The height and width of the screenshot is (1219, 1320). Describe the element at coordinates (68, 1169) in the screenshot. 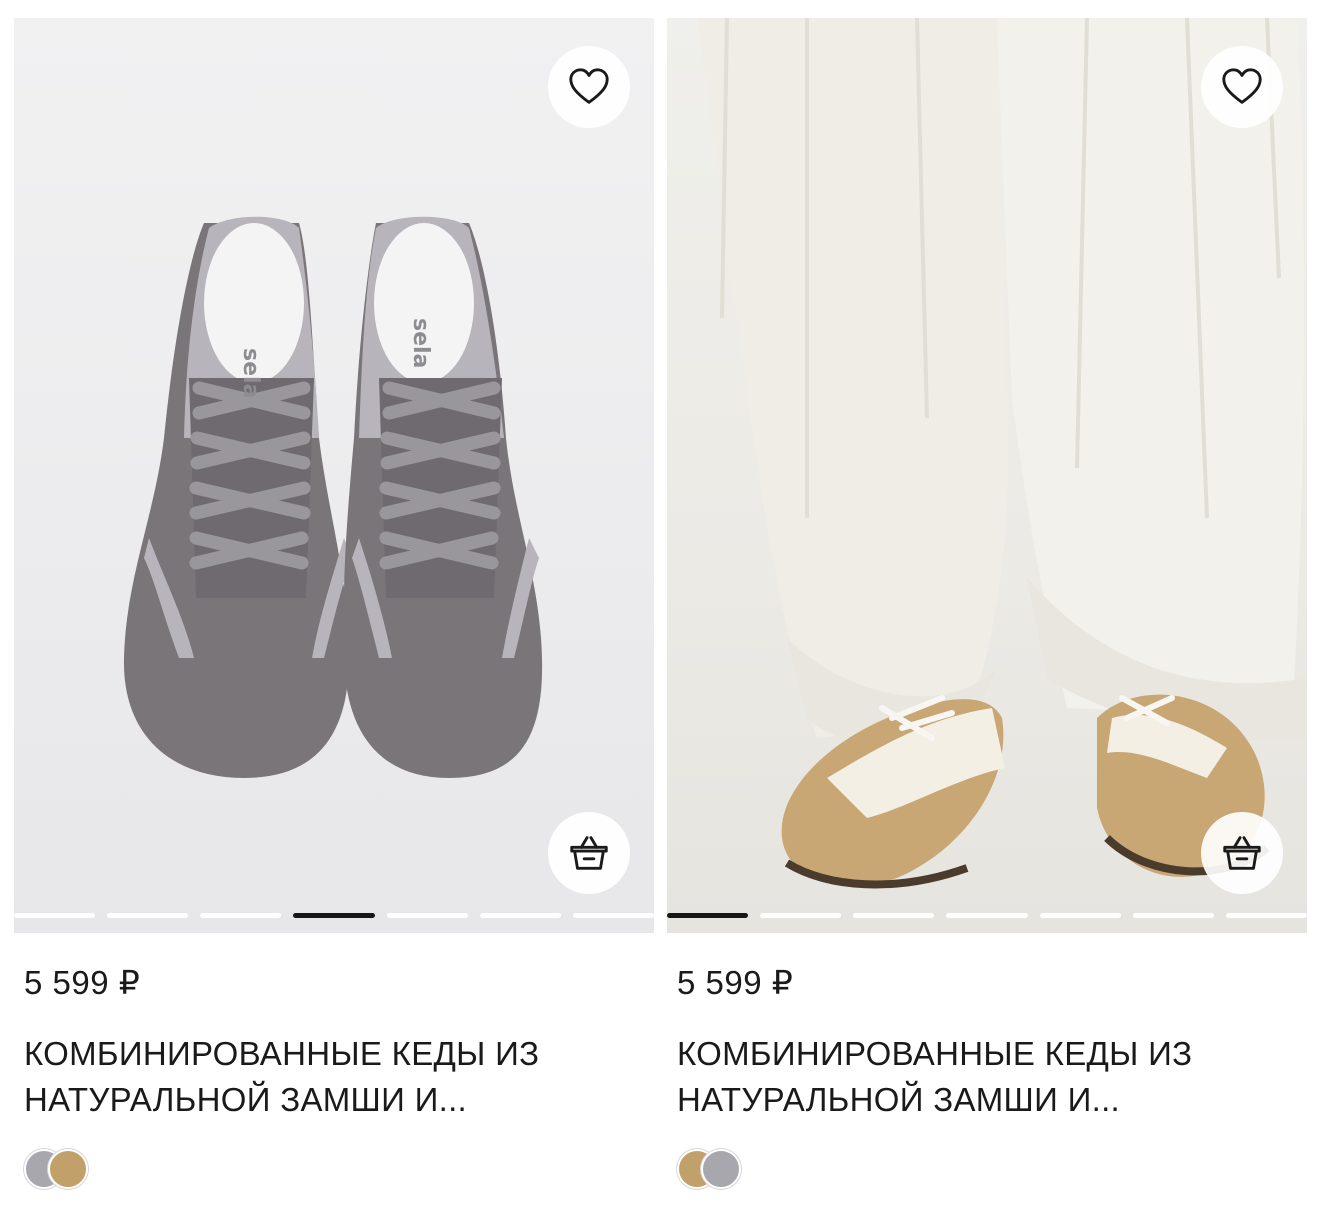

I see `color-swatch-beige` at that location.